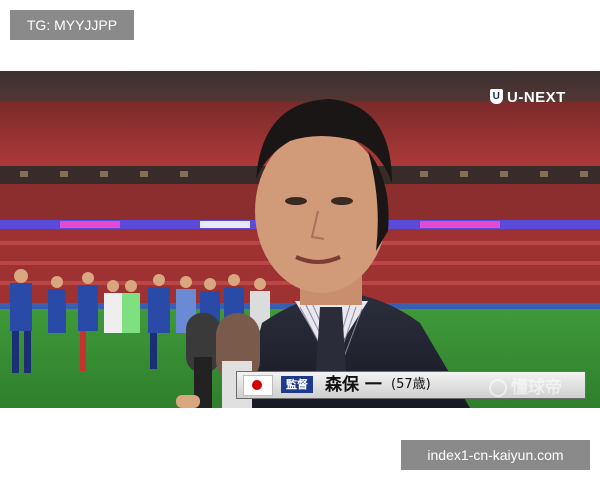  Describe the element at coordinates (411, 384) in the screenshot. I see `person-age: (57歳)` at that location.